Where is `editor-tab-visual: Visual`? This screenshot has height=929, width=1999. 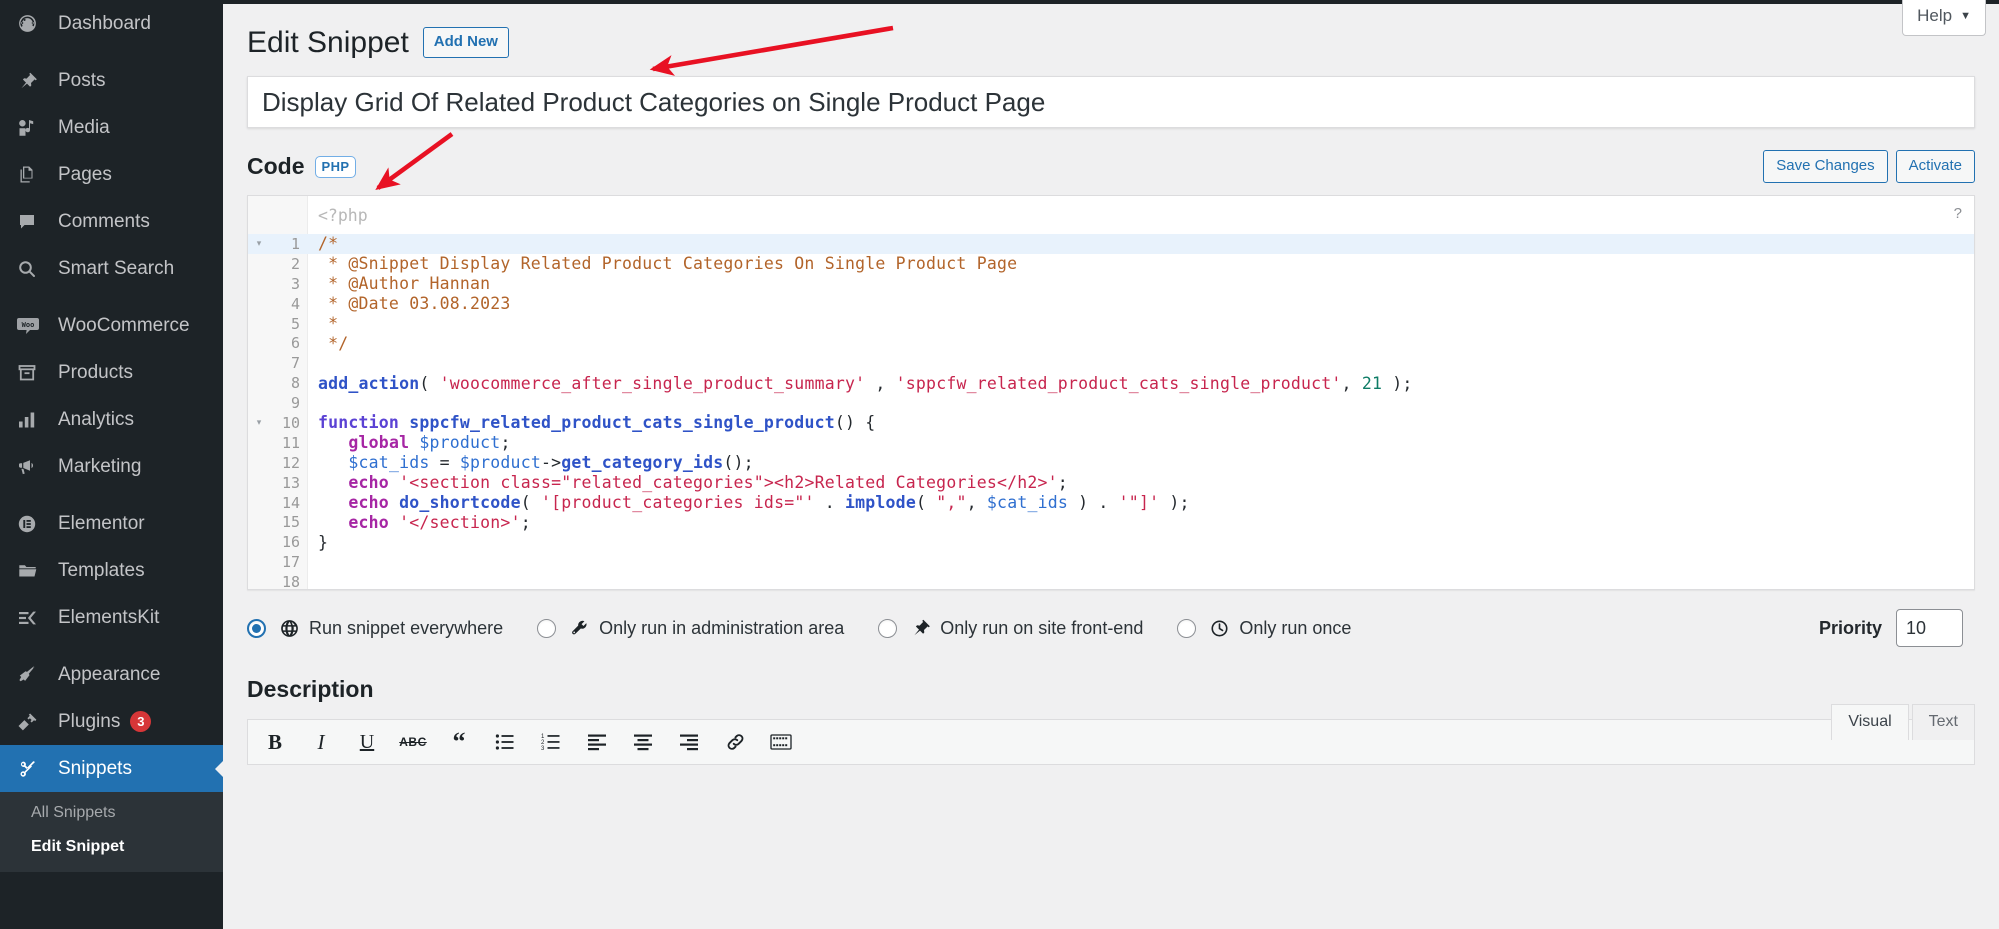 editor-tab-visual: Visual is located at coordinates (1870, 722).